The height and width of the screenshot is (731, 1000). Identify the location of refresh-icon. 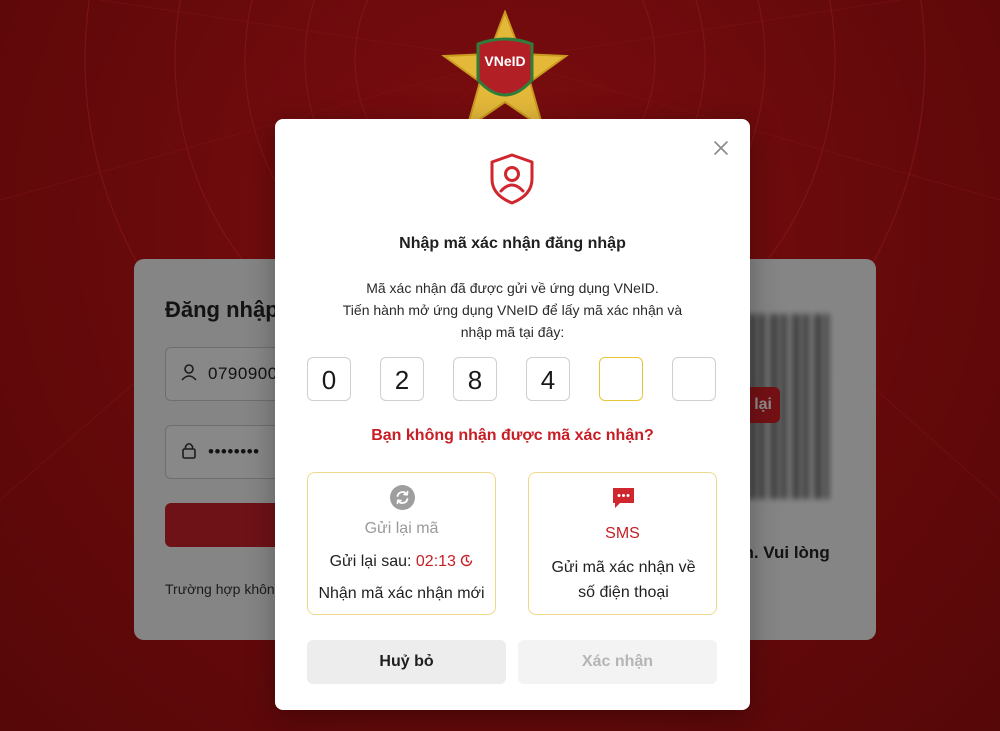
(402, 497).